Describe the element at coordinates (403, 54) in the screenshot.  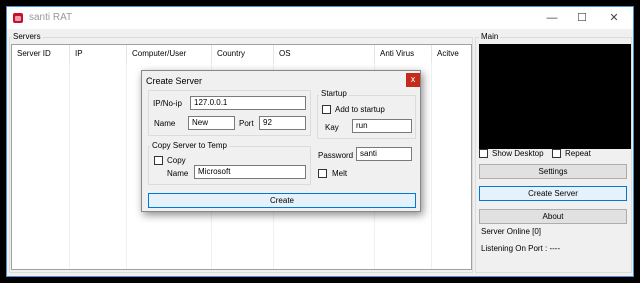
I see `column-anti-virus: Anti Virus` at that location.